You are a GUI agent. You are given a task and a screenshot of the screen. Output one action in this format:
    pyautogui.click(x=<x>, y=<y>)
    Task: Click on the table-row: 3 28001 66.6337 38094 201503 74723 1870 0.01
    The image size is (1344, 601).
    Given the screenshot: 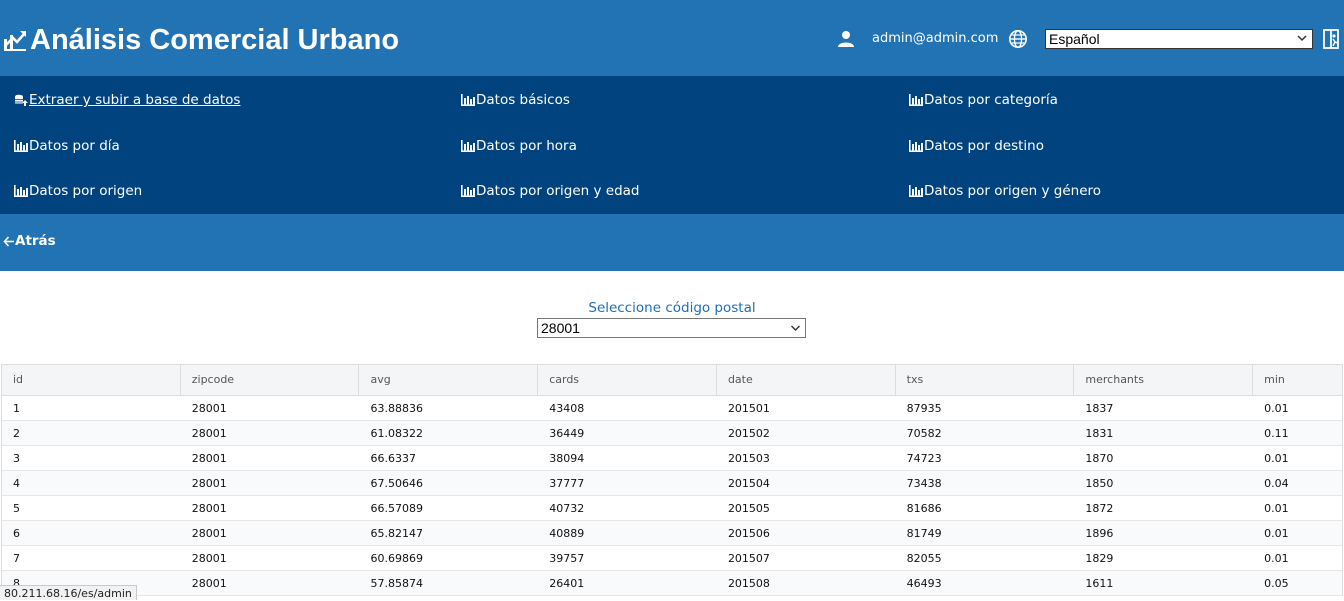 What is the action you would take?
    pyautogui.click(x=672, y=458)
    